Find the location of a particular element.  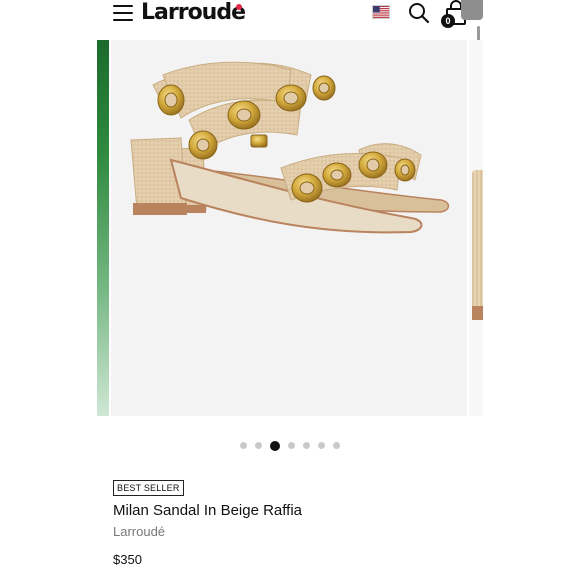

pagination-dot-active is located at coordinates (275, 445).